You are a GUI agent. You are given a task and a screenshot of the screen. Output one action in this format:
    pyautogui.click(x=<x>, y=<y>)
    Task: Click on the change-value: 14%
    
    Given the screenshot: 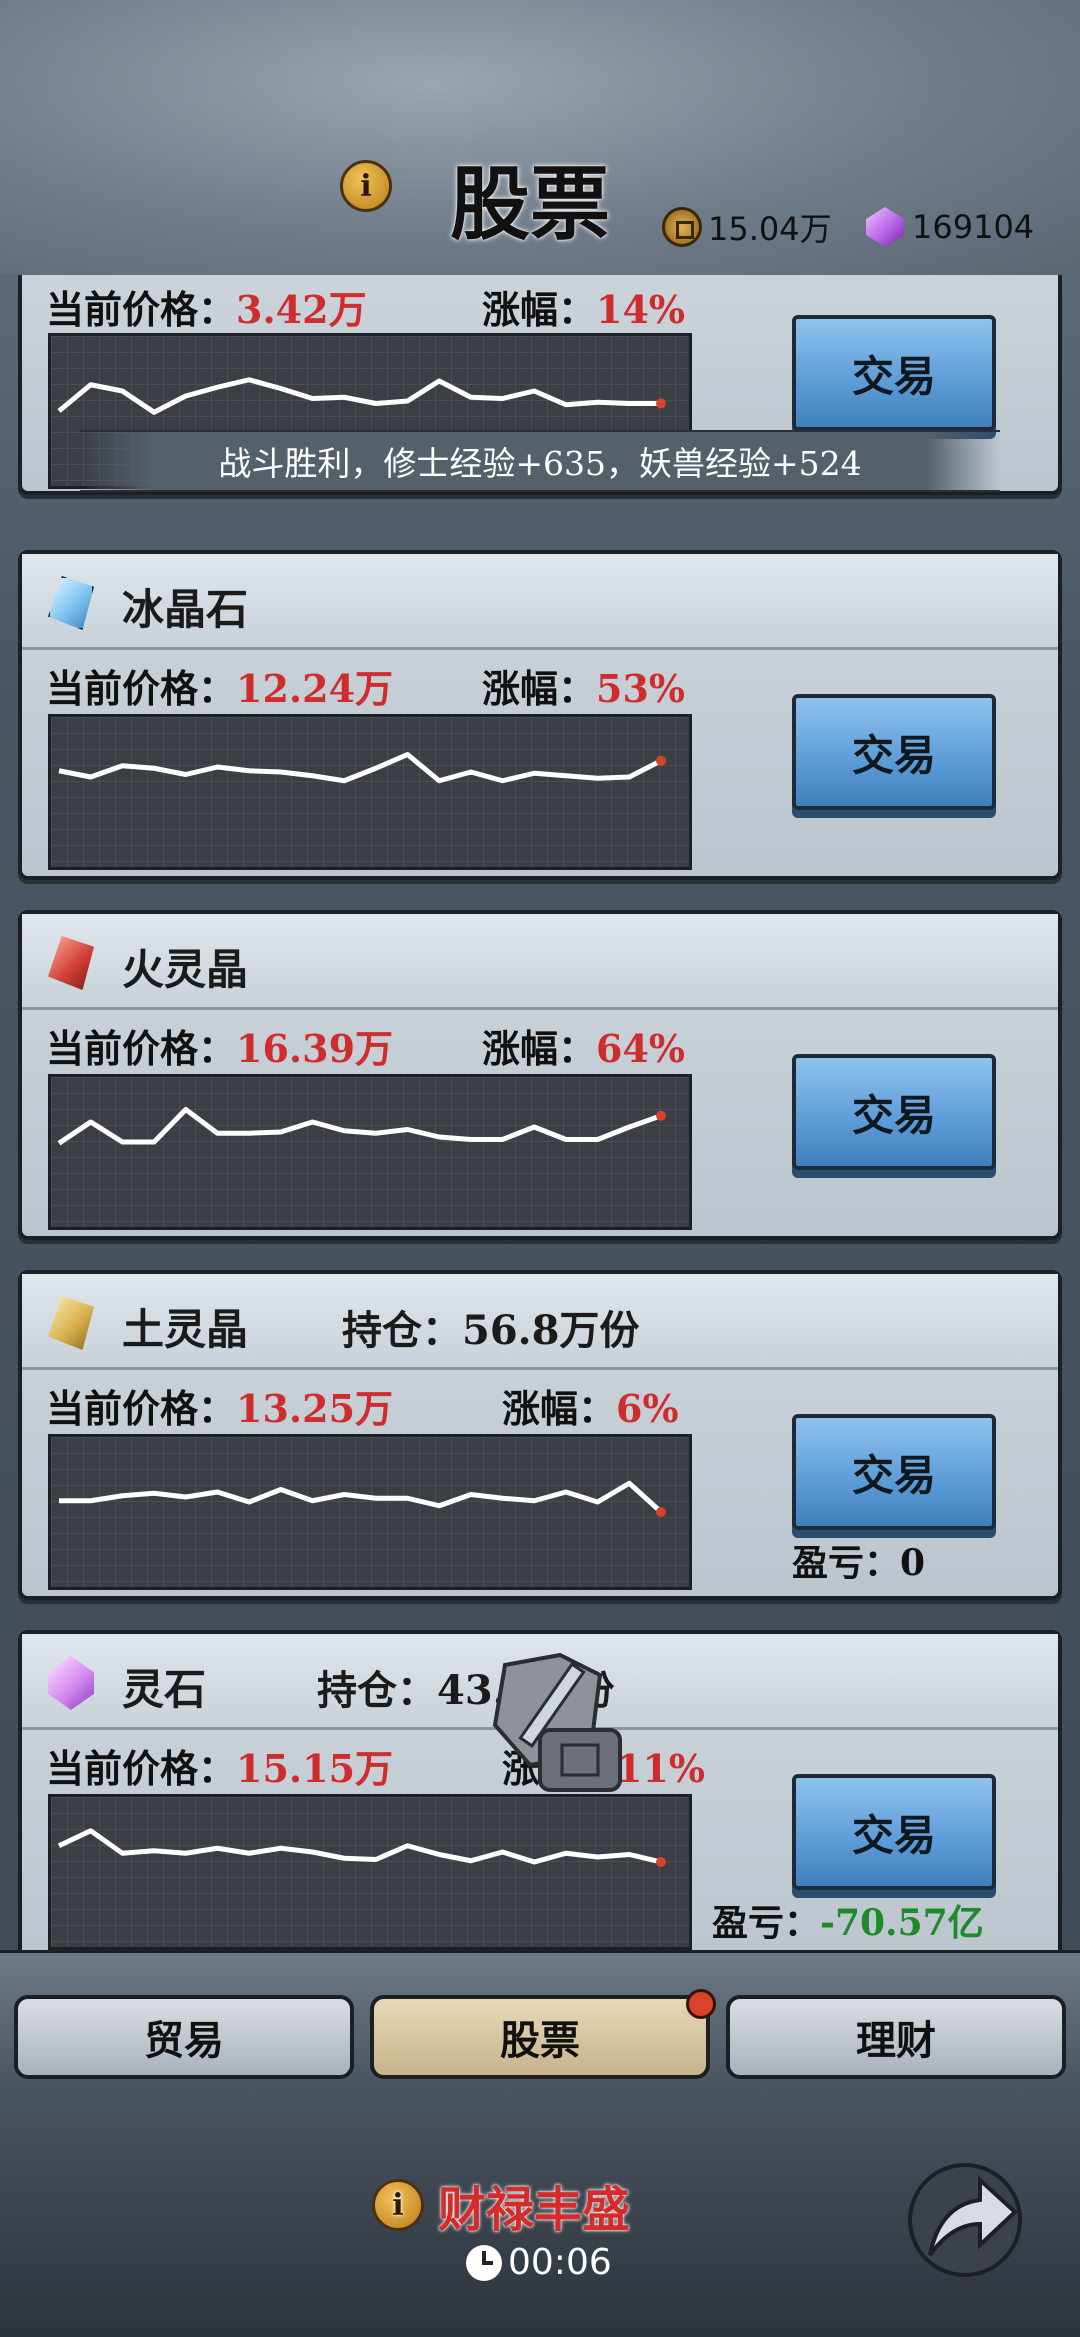 What is the action you would take?
    pyautogui.click(x=641, y=309)
    